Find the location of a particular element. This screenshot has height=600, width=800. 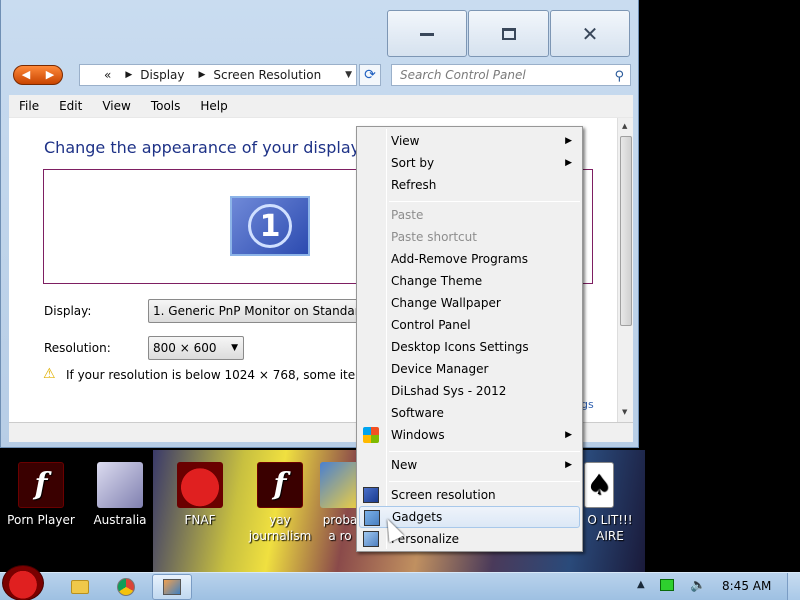

menu-item-dilshad-sys: DiLshad Sys - 2012 is located at coordinates (469, 391).